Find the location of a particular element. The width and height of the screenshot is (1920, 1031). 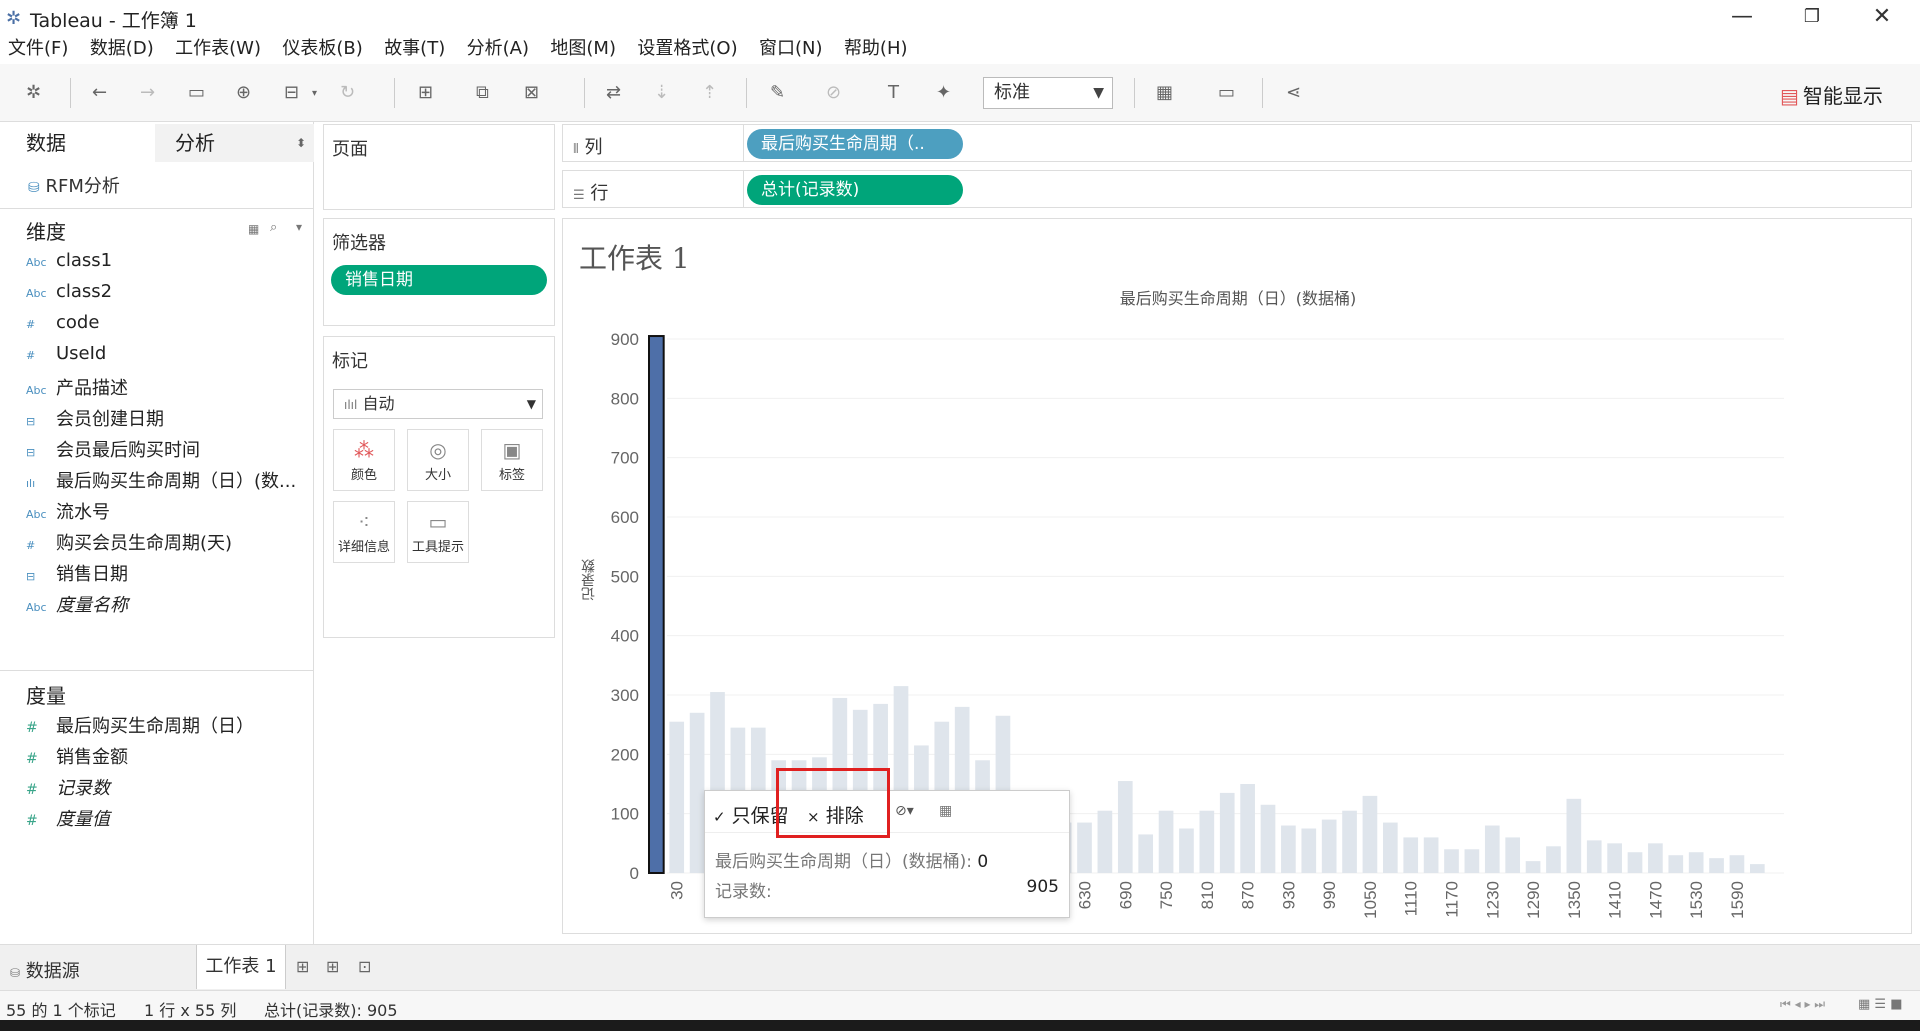

new-worksheet-tab-icon: ⊞ is located at coordinates (302, 966).